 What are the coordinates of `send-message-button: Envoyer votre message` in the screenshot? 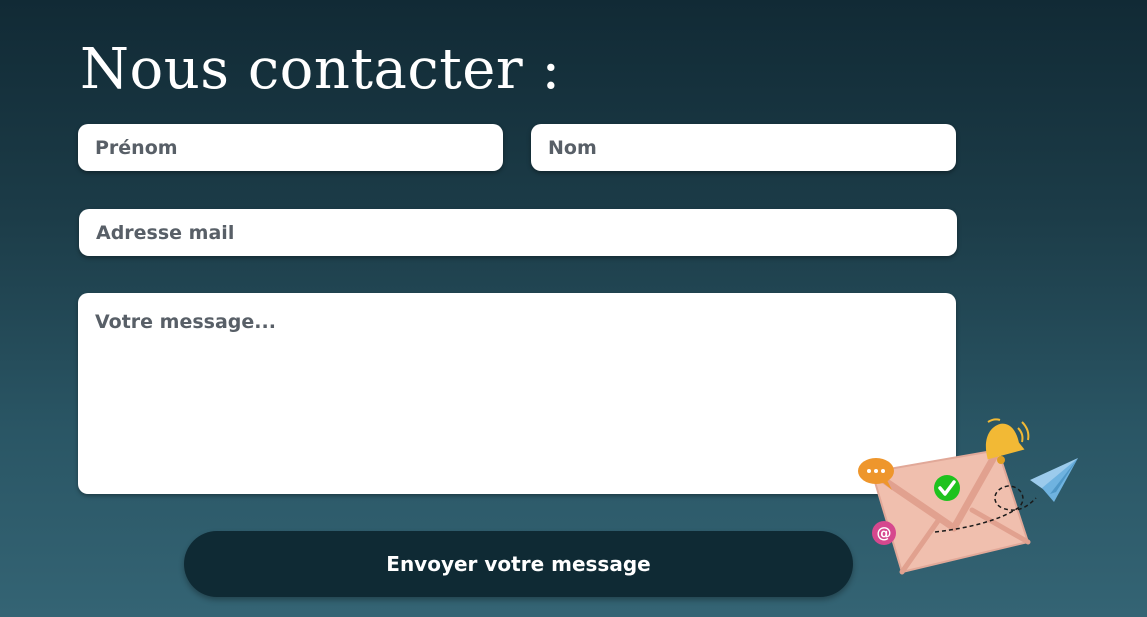 It's located at (518, 564).